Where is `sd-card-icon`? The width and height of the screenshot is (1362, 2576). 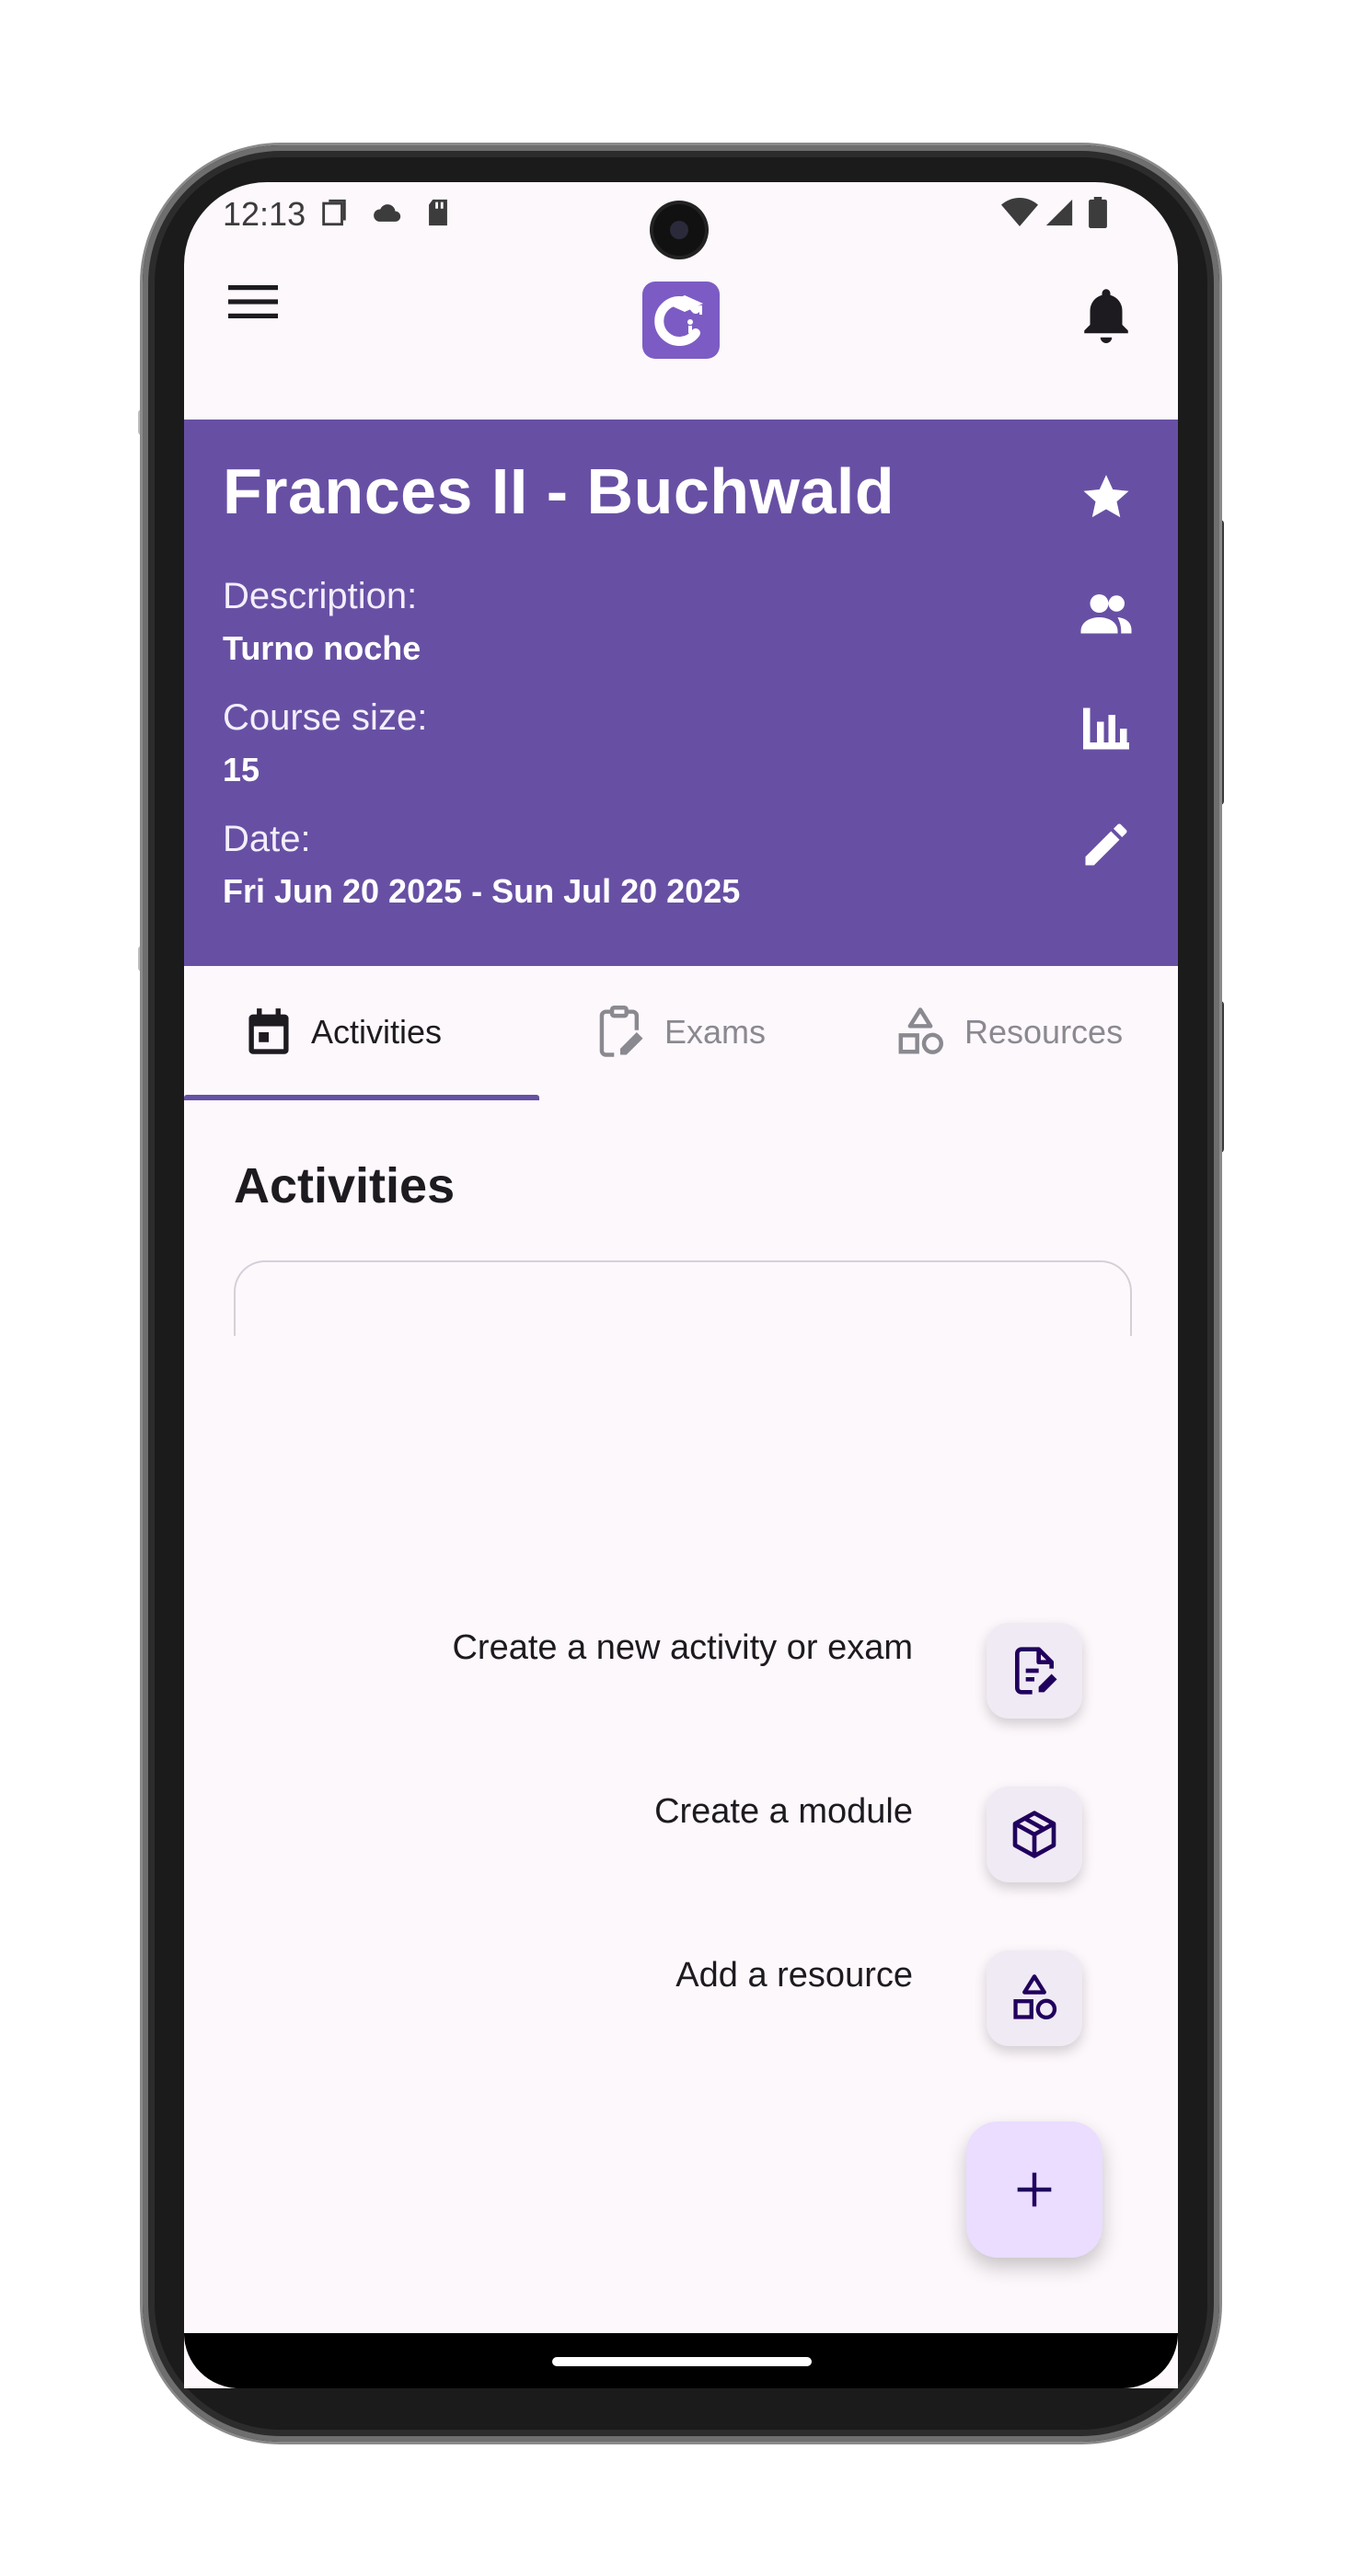
sd-card-icon is located at coordinates (438, 212).